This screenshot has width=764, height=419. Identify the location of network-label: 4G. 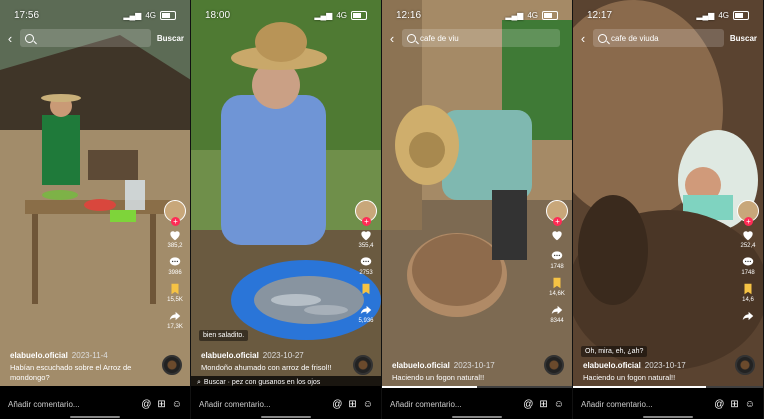
(341, 15).